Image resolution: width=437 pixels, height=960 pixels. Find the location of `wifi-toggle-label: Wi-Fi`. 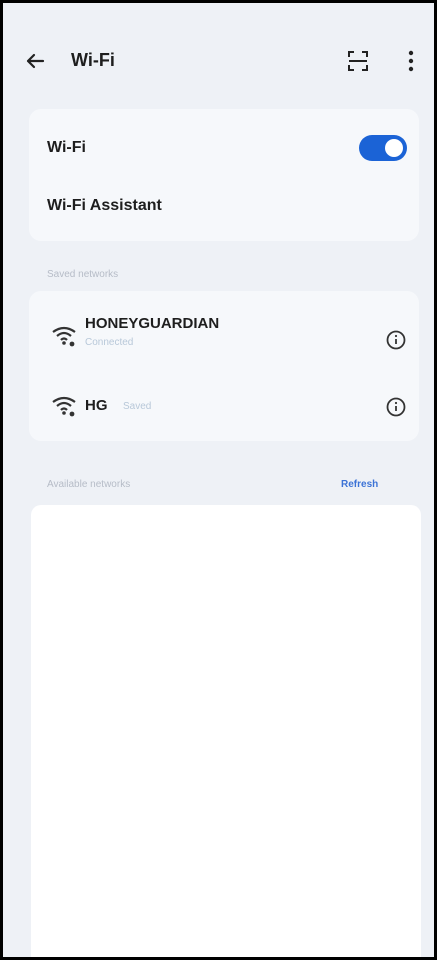

wifi-toggle-label: Wi-Fi is located at coordinates (66, 147).